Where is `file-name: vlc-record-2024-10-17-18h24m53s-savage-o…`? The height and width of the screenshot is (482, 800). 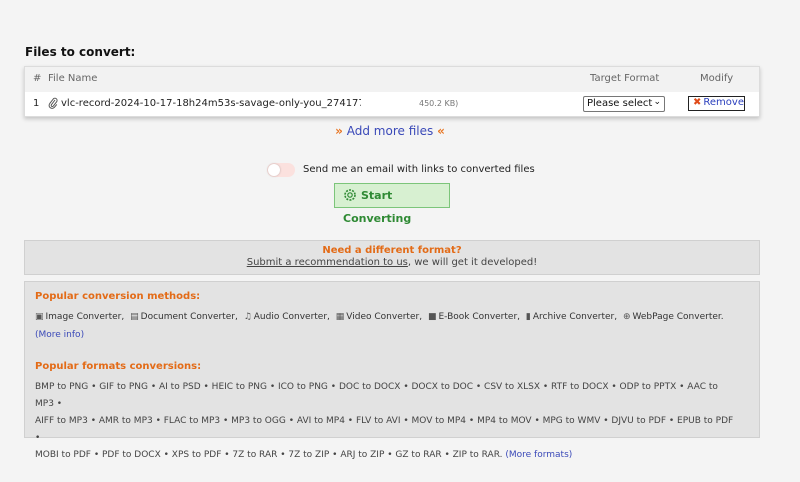 file-name: vlc-record-2024-10-17-18h24m53s-savage-o… is located at coordinates (211, 103).